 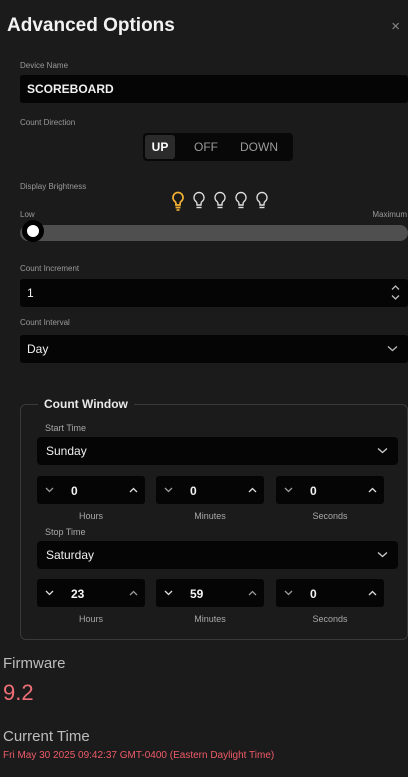 What do you see at coordinates (160, 147) in the screenshot?
I see `direction-up-button: UP` at bounding box center [160, 147].